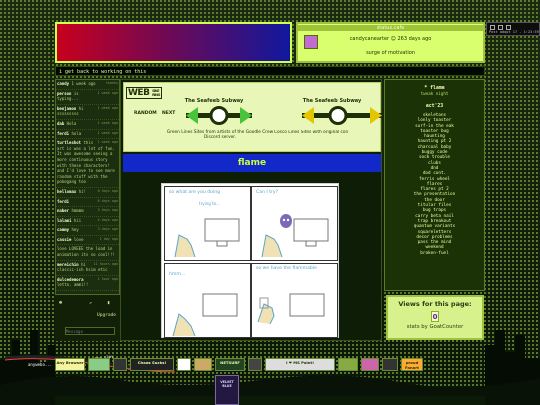 The height and width of the screenshot is (405, 540). Describe the element at coordinates (64, 220) in the screenshot. I see `chat-message-author: lalami` at that location.